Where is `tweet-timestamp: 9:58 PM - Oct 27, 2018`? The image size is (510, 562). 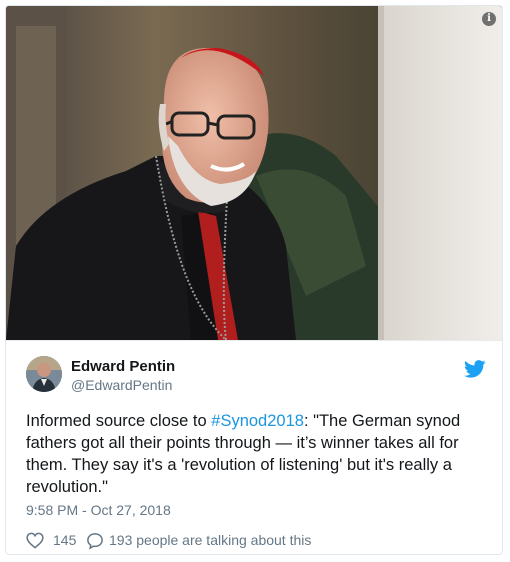 tweet-timestamp: 9:58 PM - Oct 27, 2018 is located at coordinates (98, 510).